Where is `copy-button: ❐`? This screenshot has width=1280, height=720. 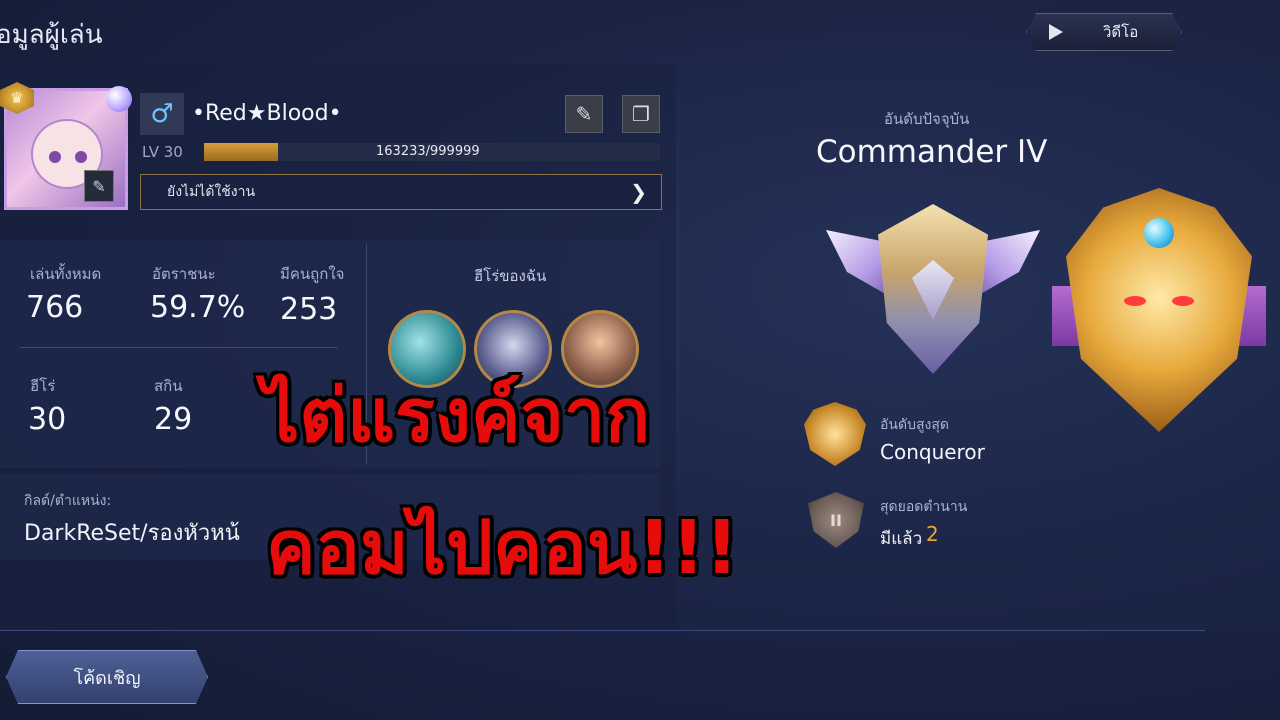 copy-button: ❐ is located at coordinates (641, 114).